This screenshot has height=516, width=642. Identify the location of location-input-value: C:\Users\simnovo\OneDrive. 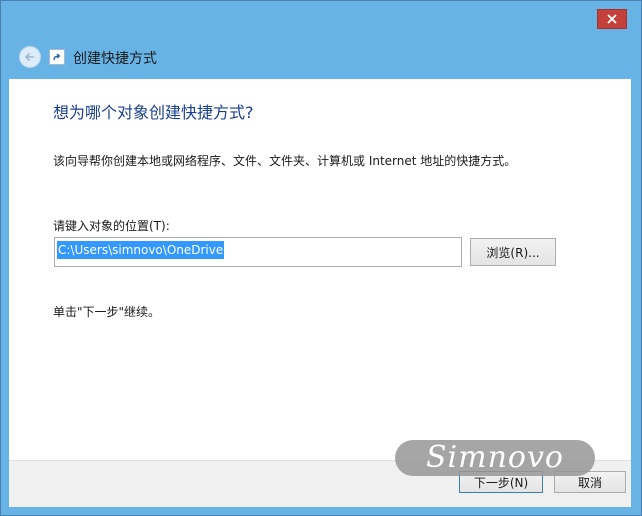
(141, 250).